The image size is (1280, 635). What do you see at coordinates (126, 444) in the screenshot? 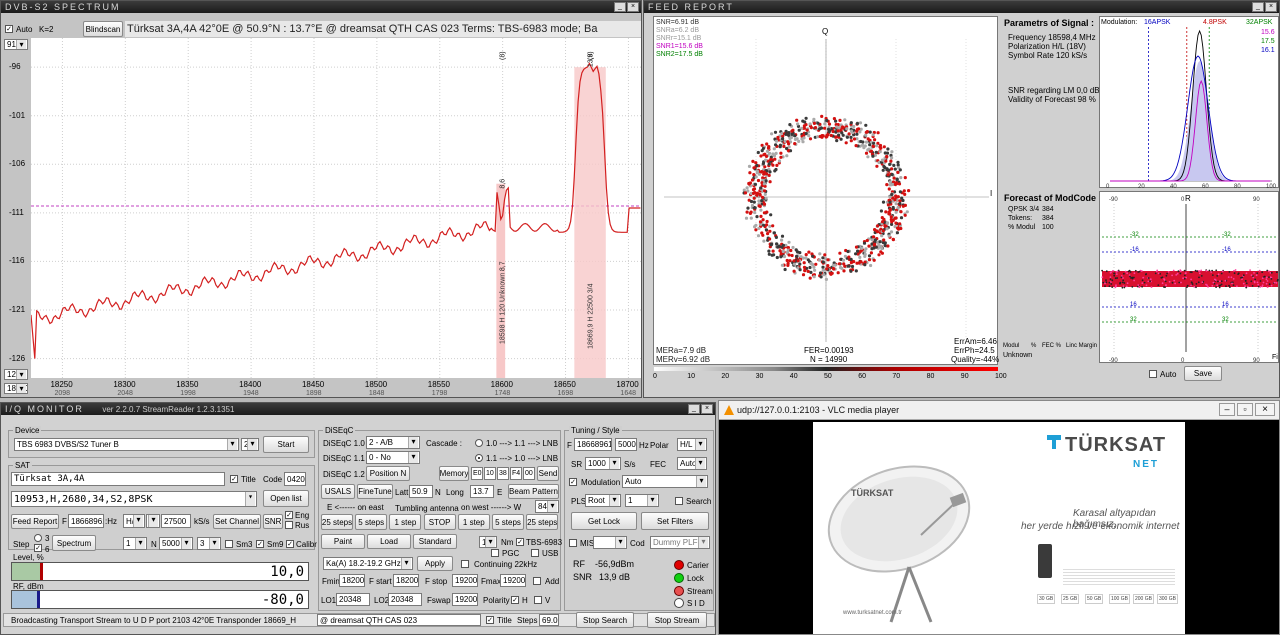
I see `device-select: TBS 6983 DVBS/S2 Tuner B` at bounding box center [126, 444].